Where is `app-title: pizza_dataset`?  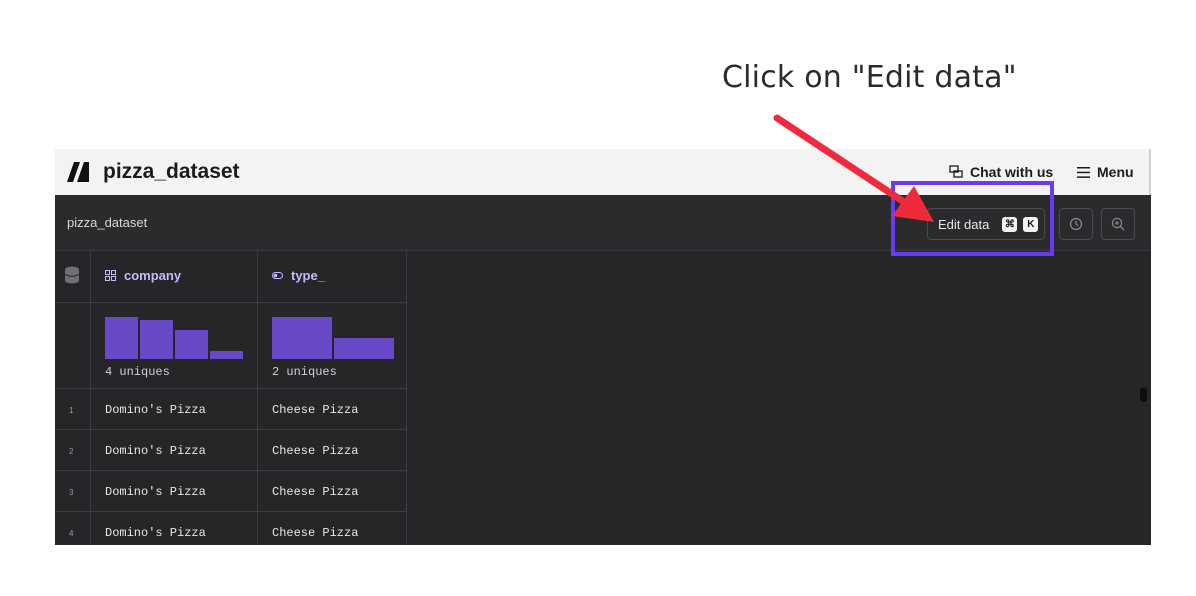 app-title: pizza_dataset is located at coordinates (171, 171).